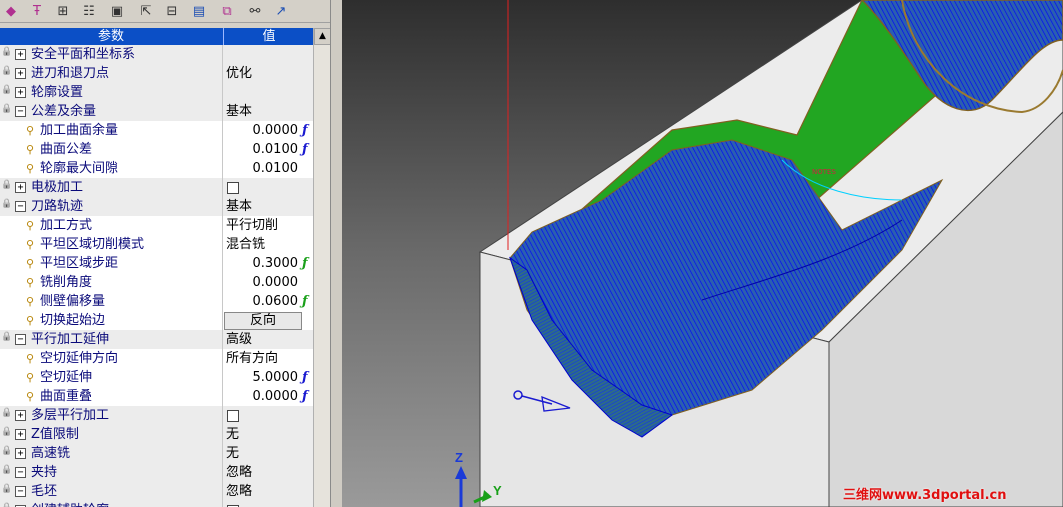  I want to click on grid-property-row: ⚲ 空切延伸 5.0000 ƒ, so click(156, 378).